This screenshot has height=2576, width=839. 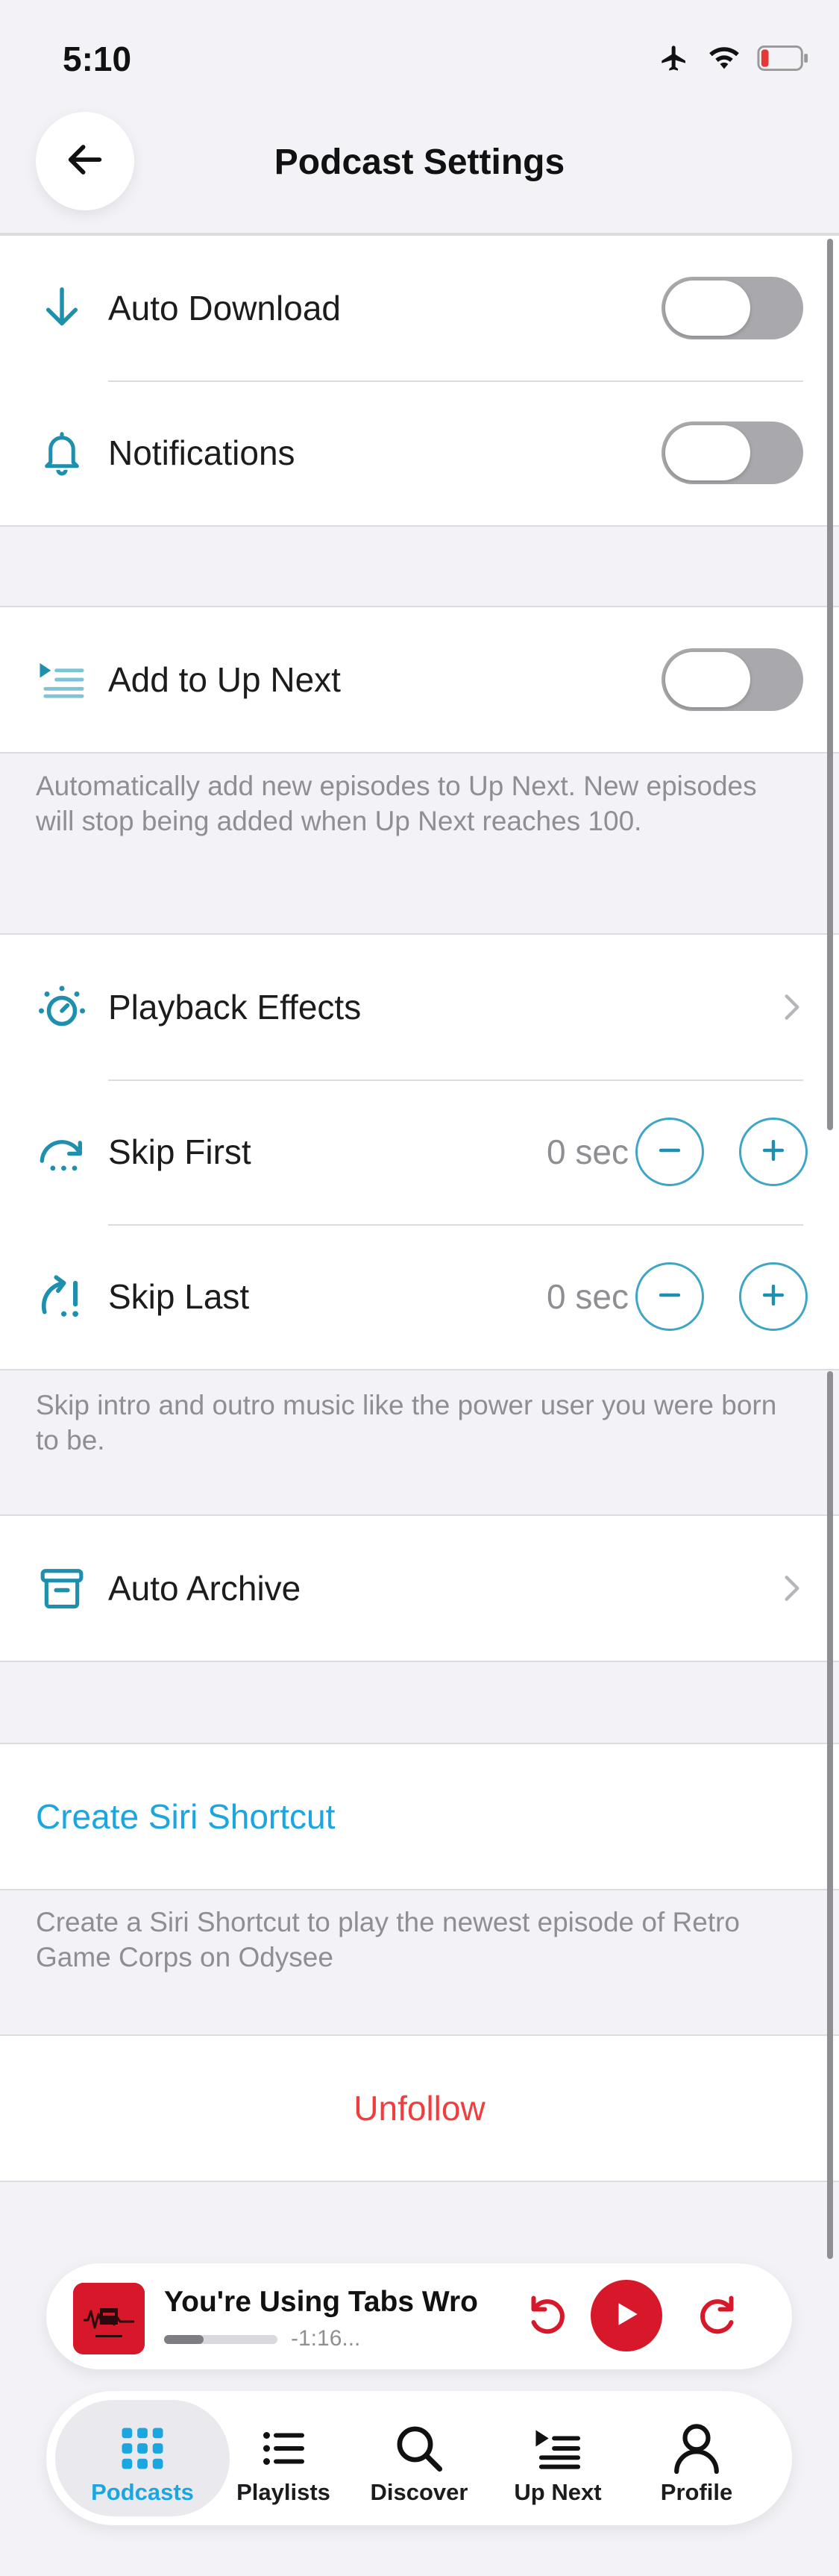 I want to click on scrollbar-upper, so click(x=830, y=684).